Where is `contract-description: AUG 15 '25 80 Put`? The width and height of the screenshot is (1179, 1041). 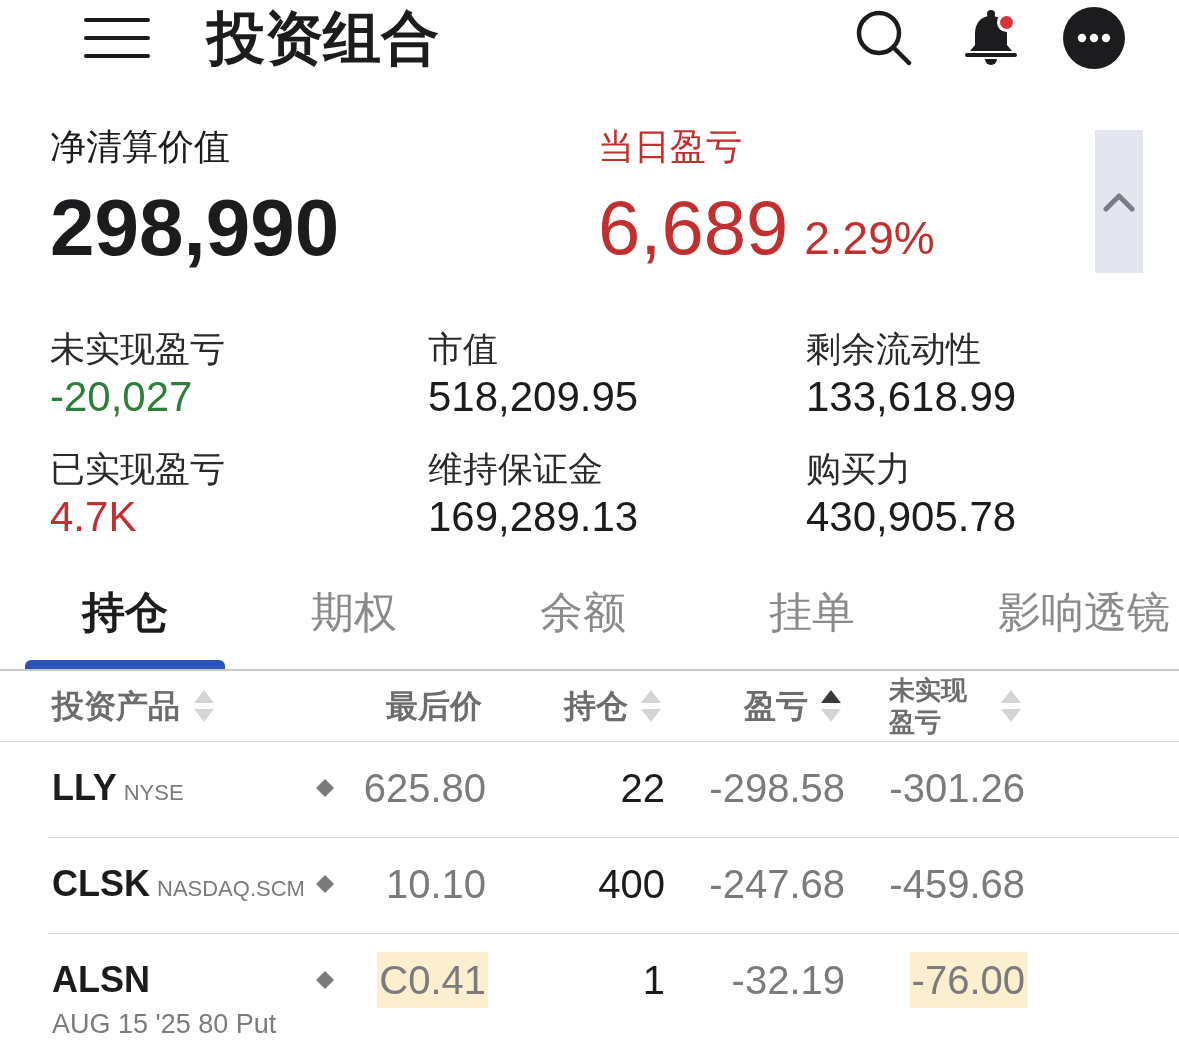
contract-description: AUG 15 '25 80 Put is located at coordinates (165, 1024).